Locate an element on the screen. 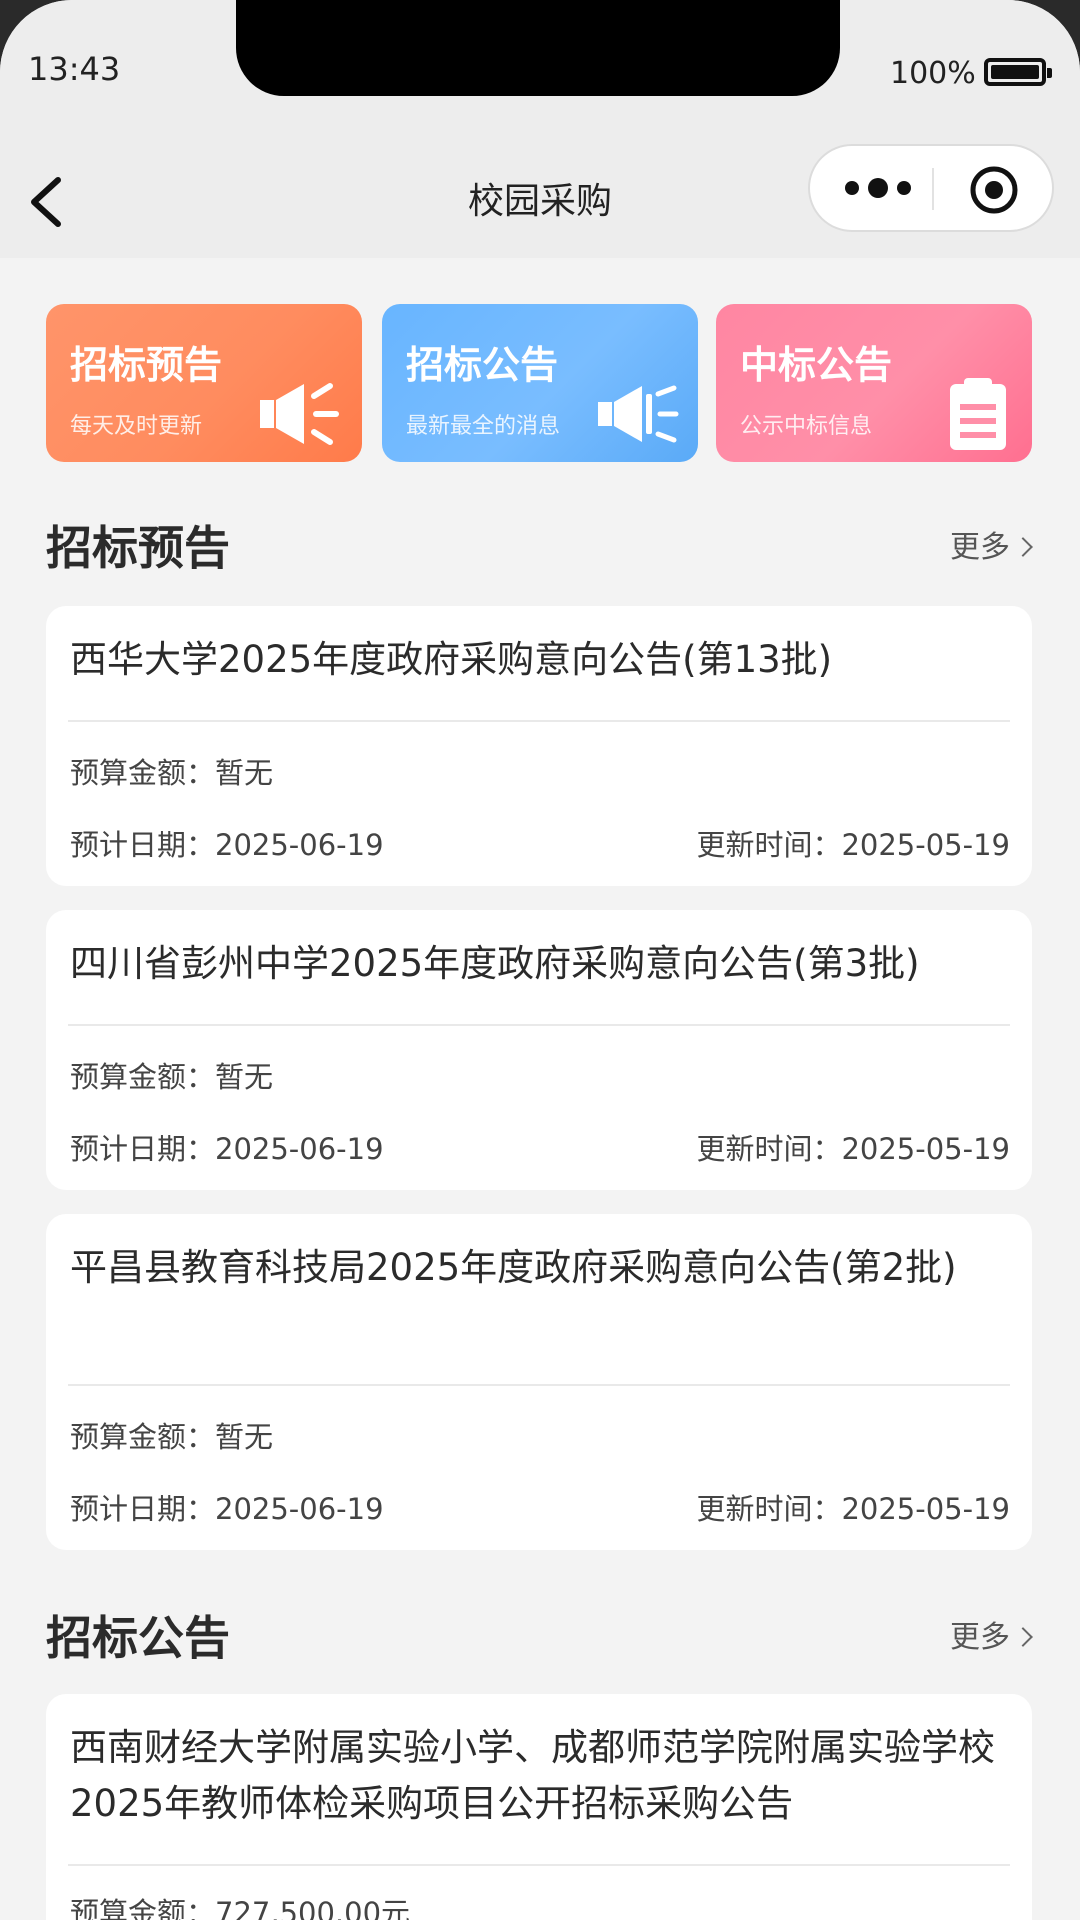  battery-percent: 100% is located at coordinates (933, 73).